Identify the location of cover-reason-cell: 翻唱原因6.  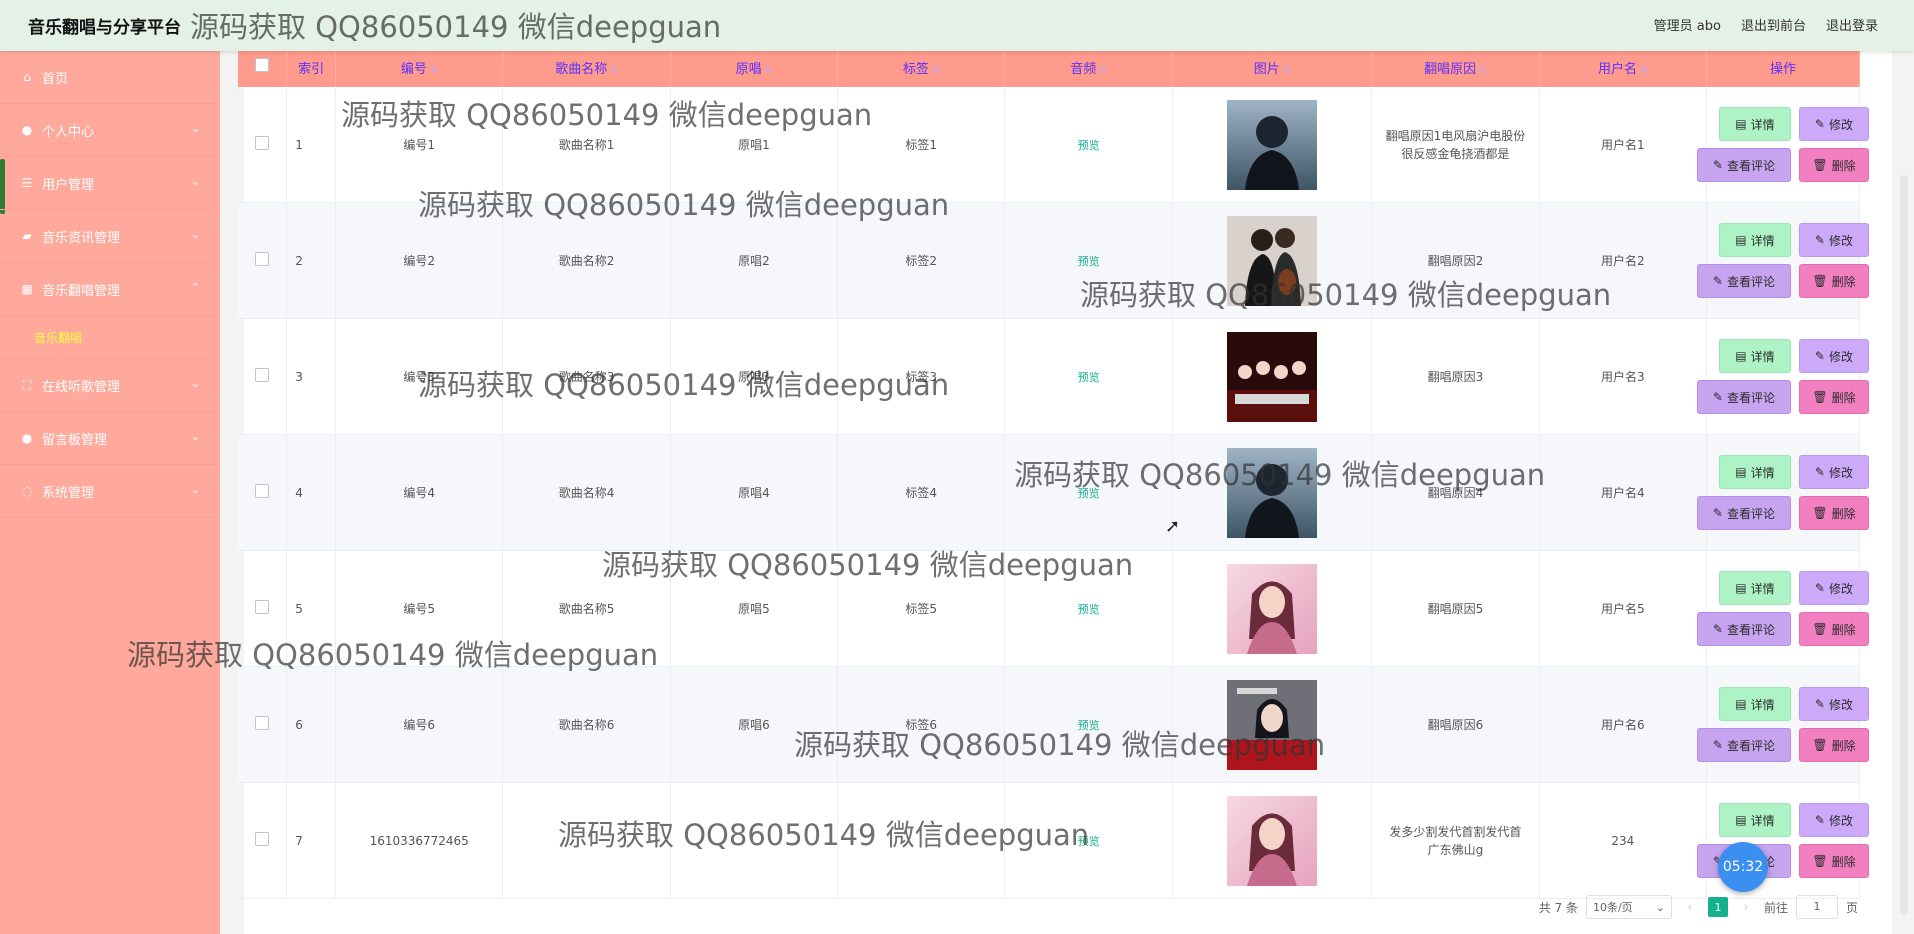
(1455, 724).